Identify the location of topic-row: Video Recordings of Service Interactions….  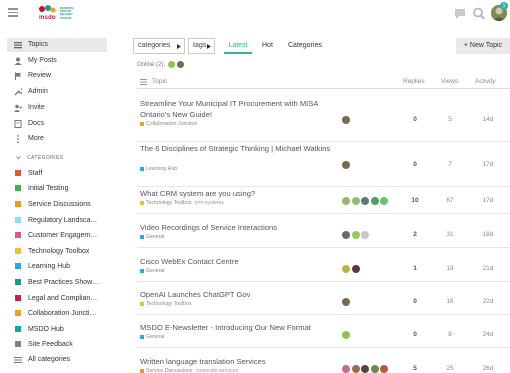
(323, 235).